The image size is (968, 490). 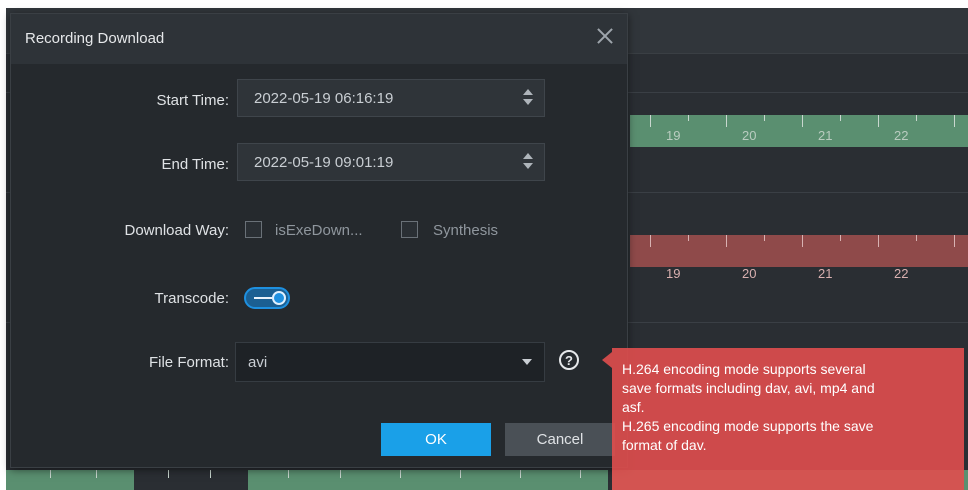 What do you see at coordinates (390, 362) in the screenshot?
I see `file-format-select: avi` at bounding box center [390, 362].